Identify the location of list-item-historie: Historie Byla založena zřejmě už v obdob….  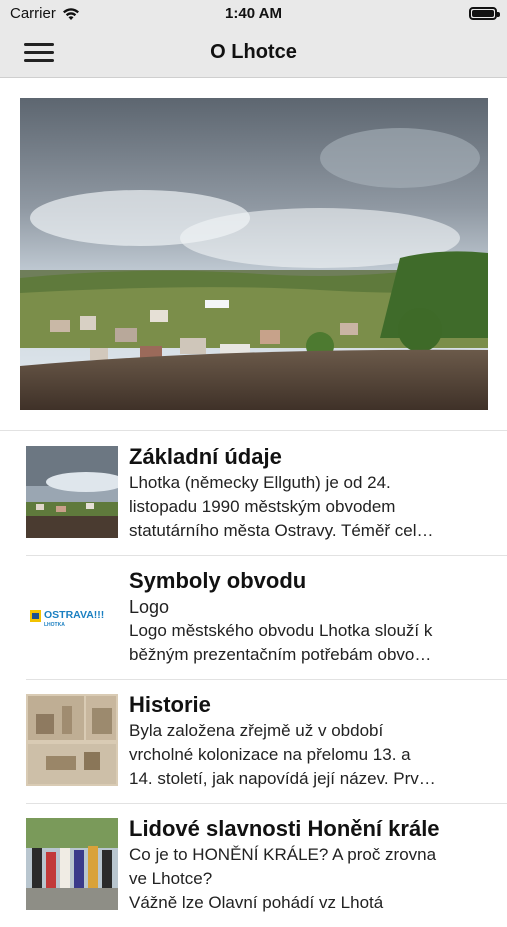
(253, 741).